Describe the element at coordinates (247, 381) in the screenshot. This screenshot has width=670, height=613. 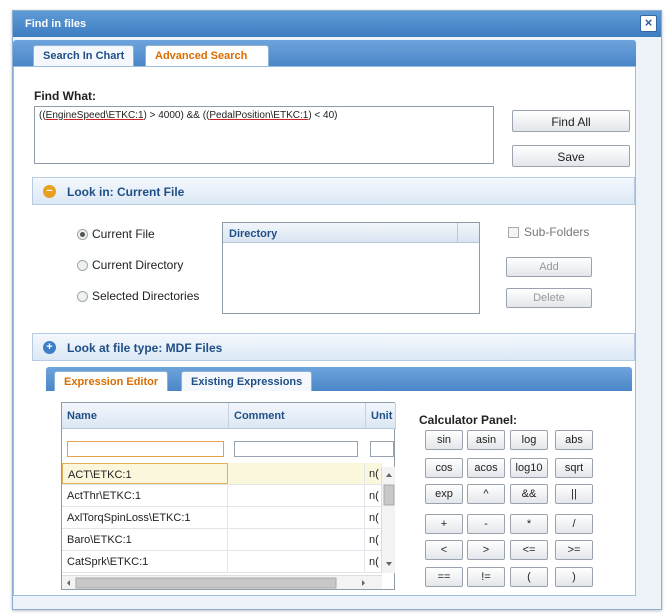
I see `tab-existing-expressions: Existing Expressions` at that location.